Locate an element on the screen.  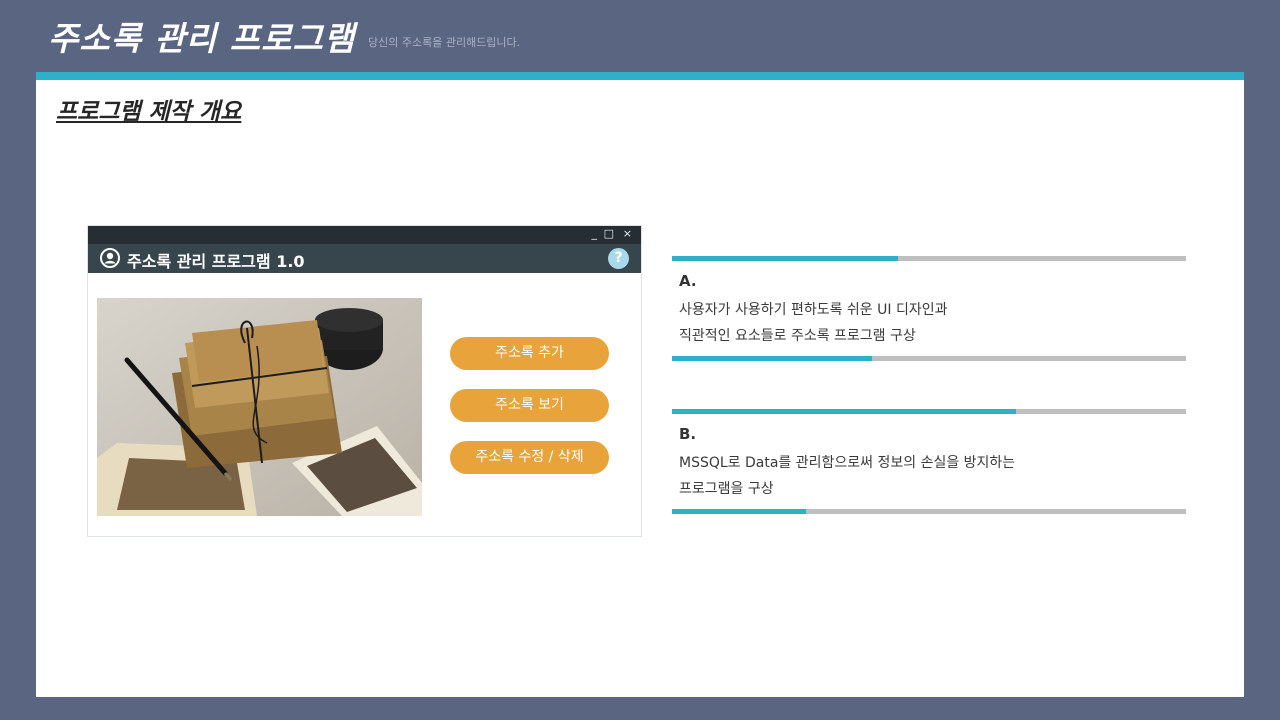
info-label-b: B. is located at coordinates (688, 434).